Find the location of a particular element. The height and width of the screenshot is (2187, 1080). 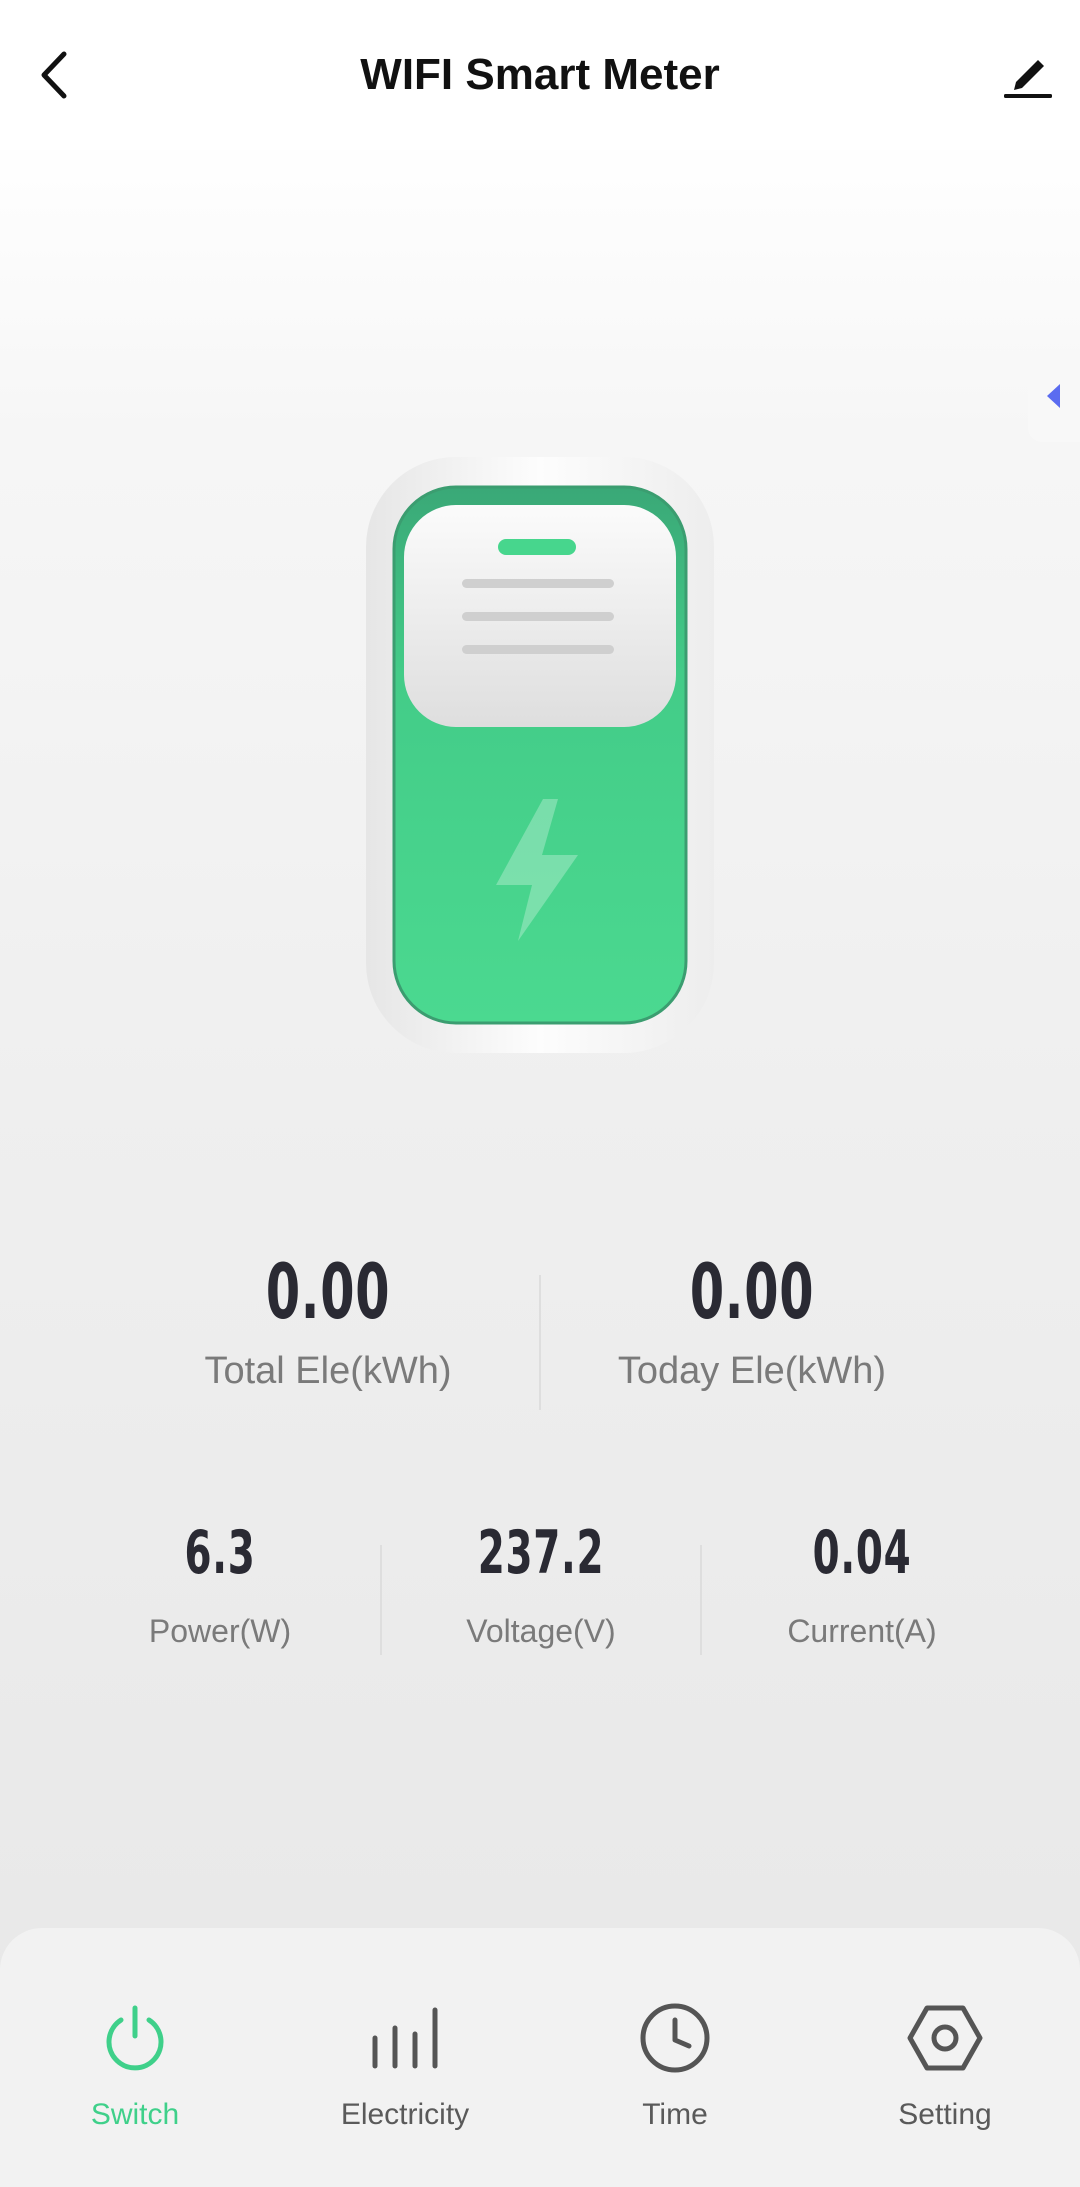

nav-item-time: Time is located at coordinates (675, 2057).